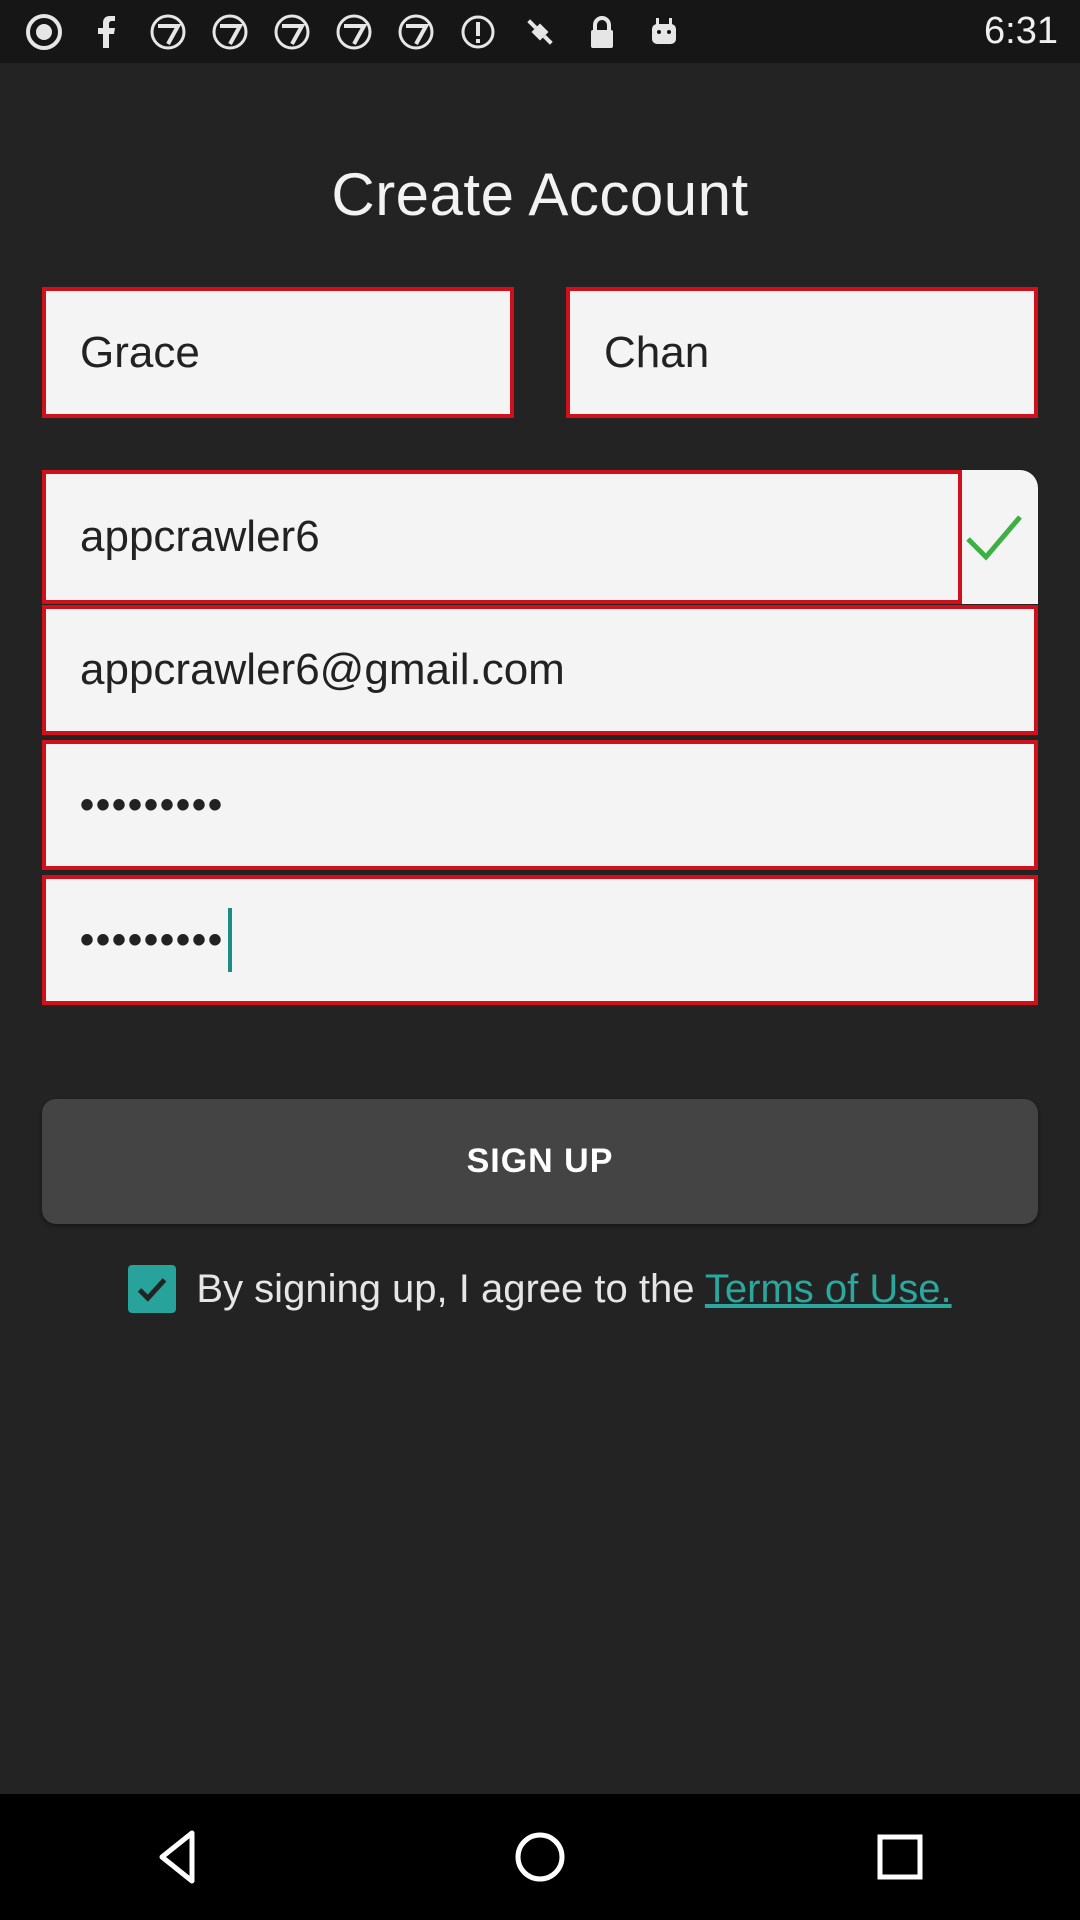 The height and width of the screenshot is (1920, 1080). I want to click on last-name-value: Chan, so click(657, 352).